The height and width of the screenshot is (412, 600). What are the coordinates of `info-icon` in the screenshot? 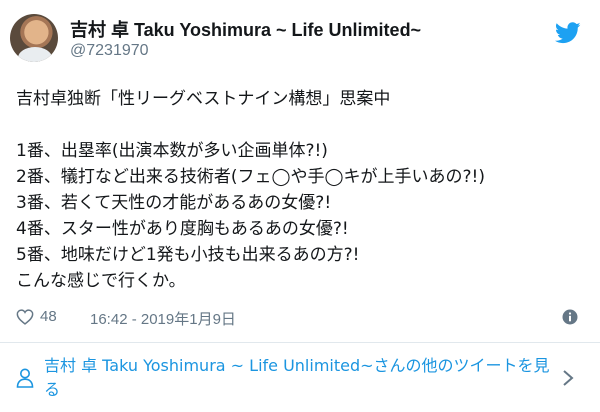 It's located at (570, 317).